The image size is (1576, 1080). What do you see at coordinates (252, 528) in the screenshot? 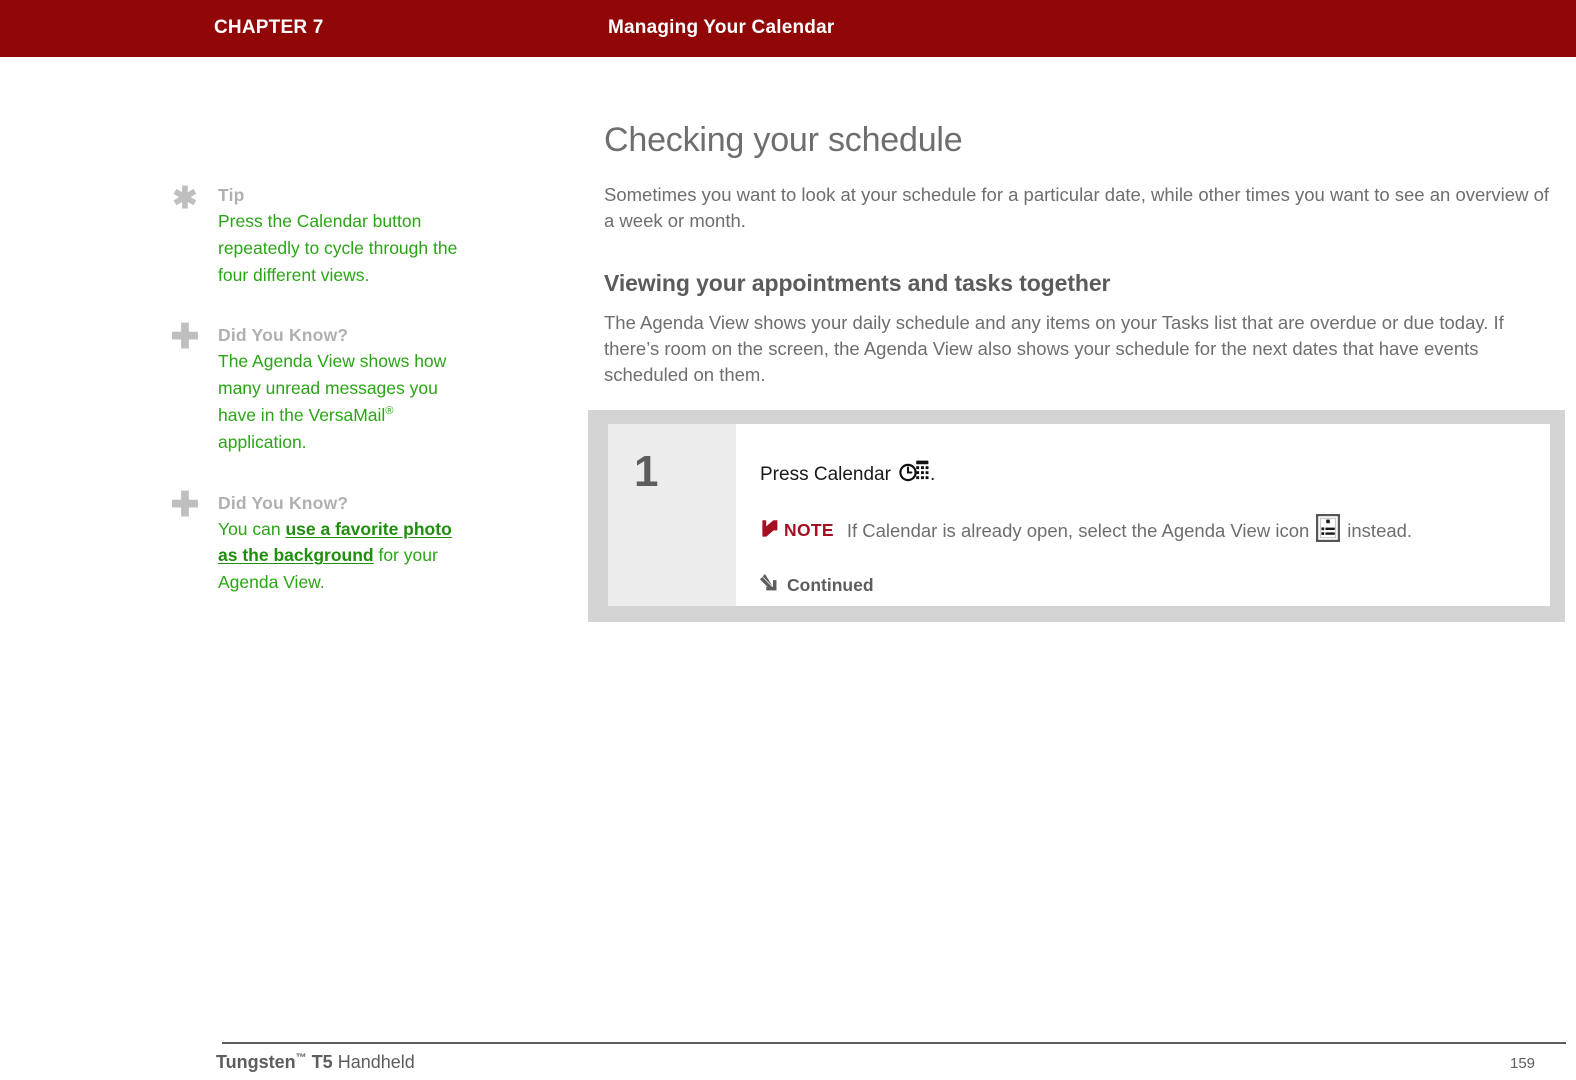
I see `sidebar-body-text: You can` at bounding box center [252, 528].